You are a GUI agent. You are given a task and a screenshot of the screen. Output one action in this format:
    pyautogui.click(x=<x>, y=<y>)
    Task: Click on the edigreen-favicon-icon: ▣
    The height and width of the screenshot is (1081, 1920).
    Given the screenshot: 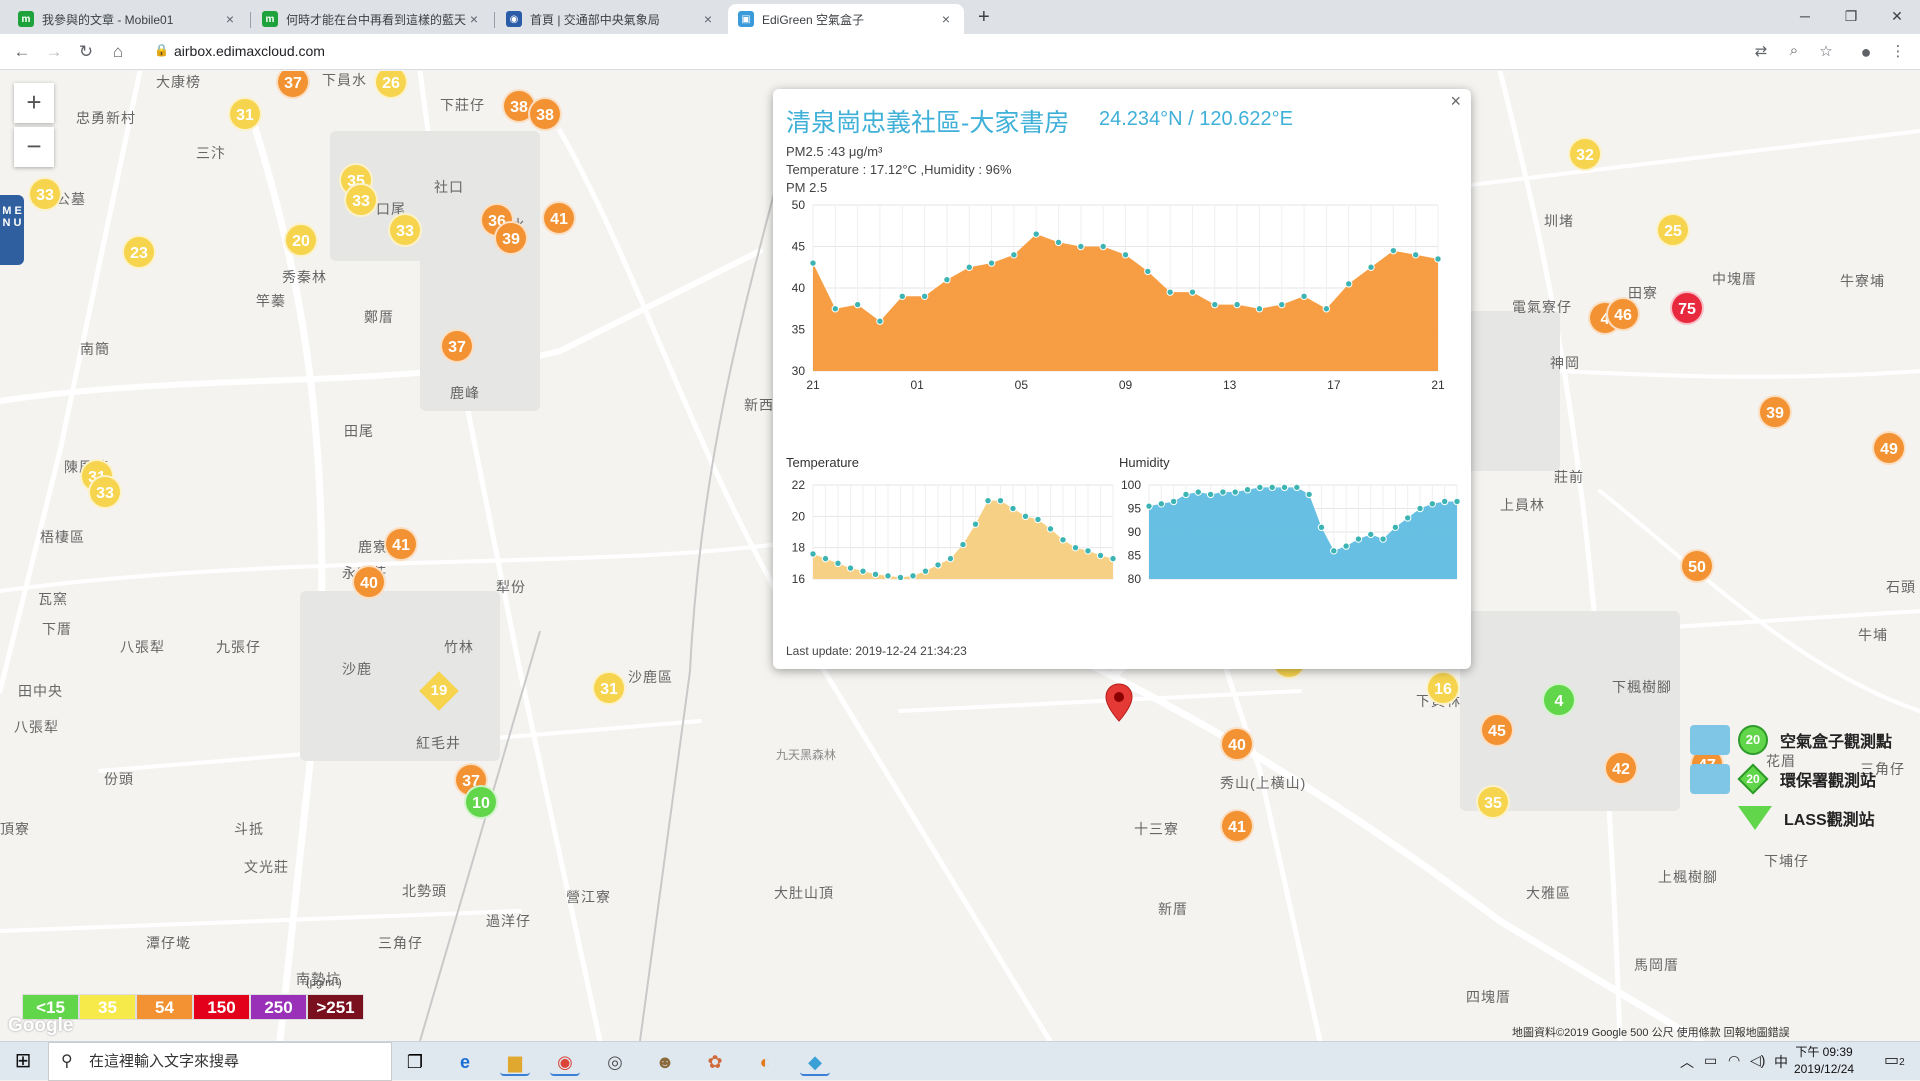 What is the action you would take?
    pyautogui.click(x=746, y=19)
    